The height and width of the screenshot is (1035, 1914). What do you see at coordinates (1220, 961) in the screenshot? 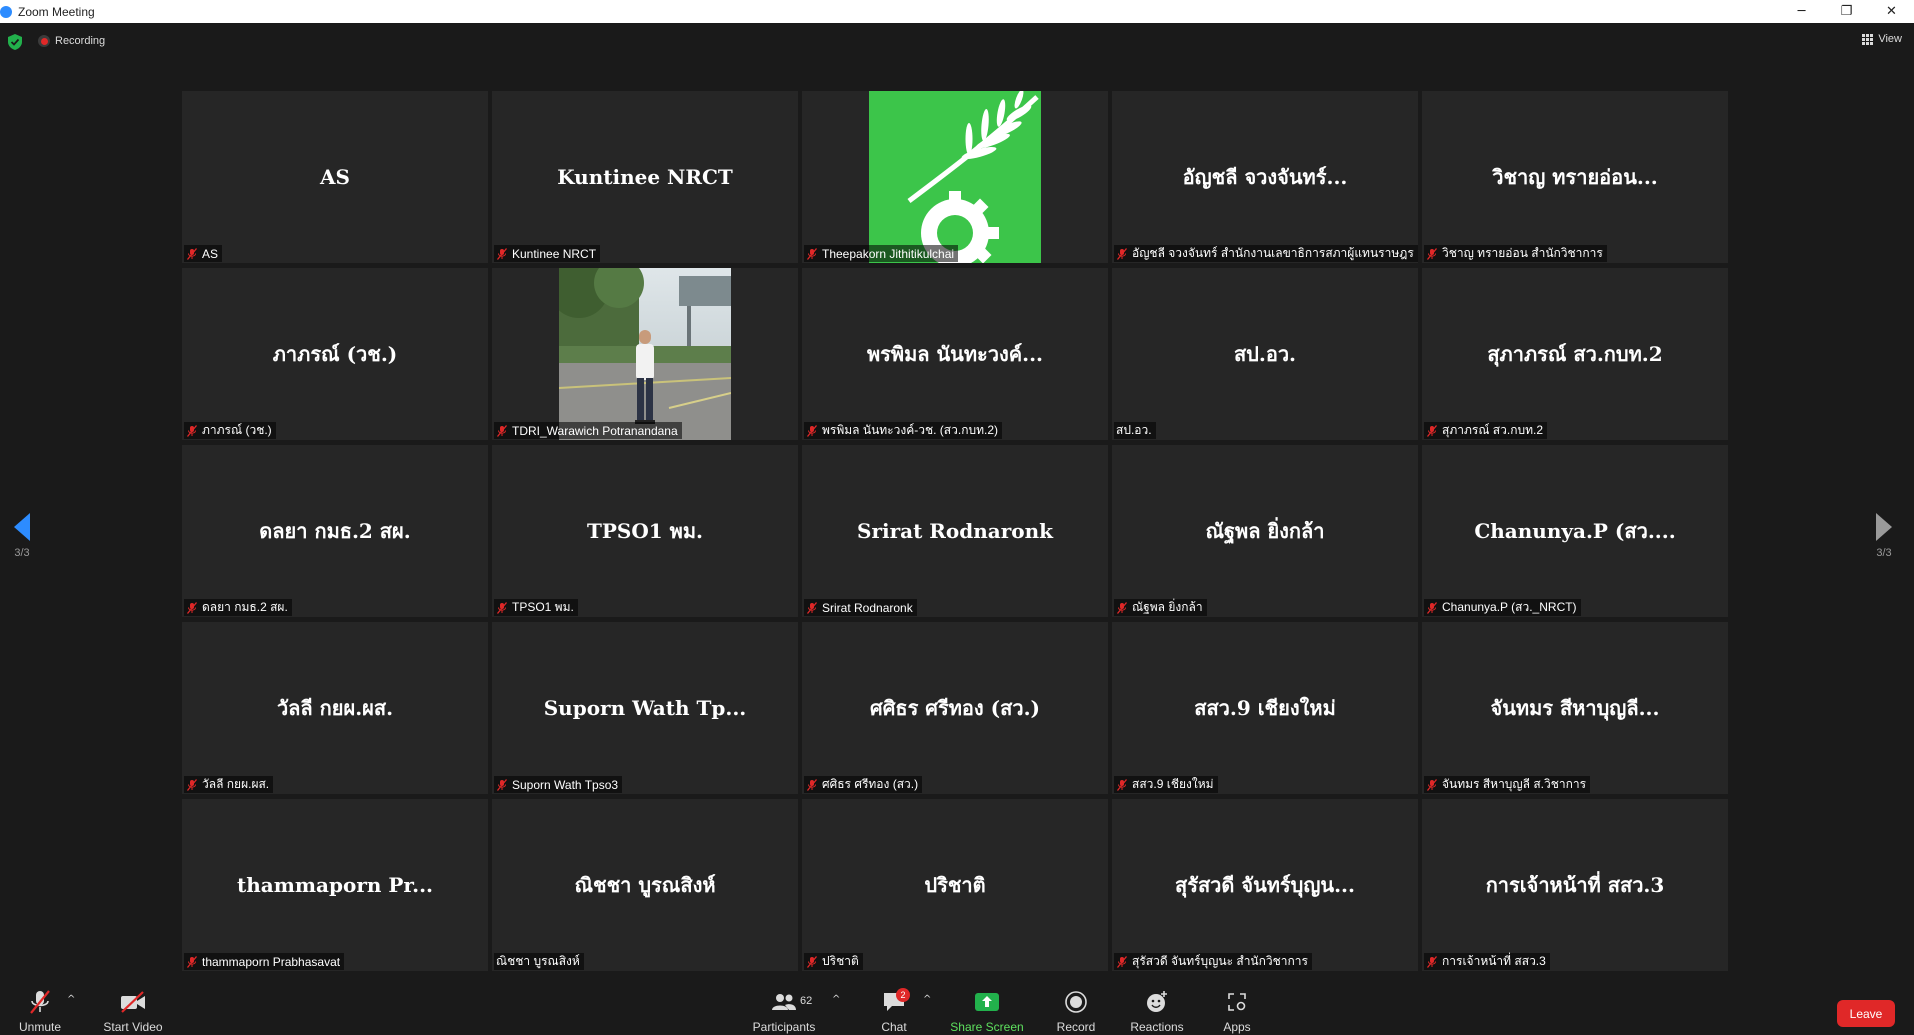
I see `participant-name-label: สุรัสวดี จันทร์บุญนะ สำนักวิชาการ` at bounding box center [1220, 961].